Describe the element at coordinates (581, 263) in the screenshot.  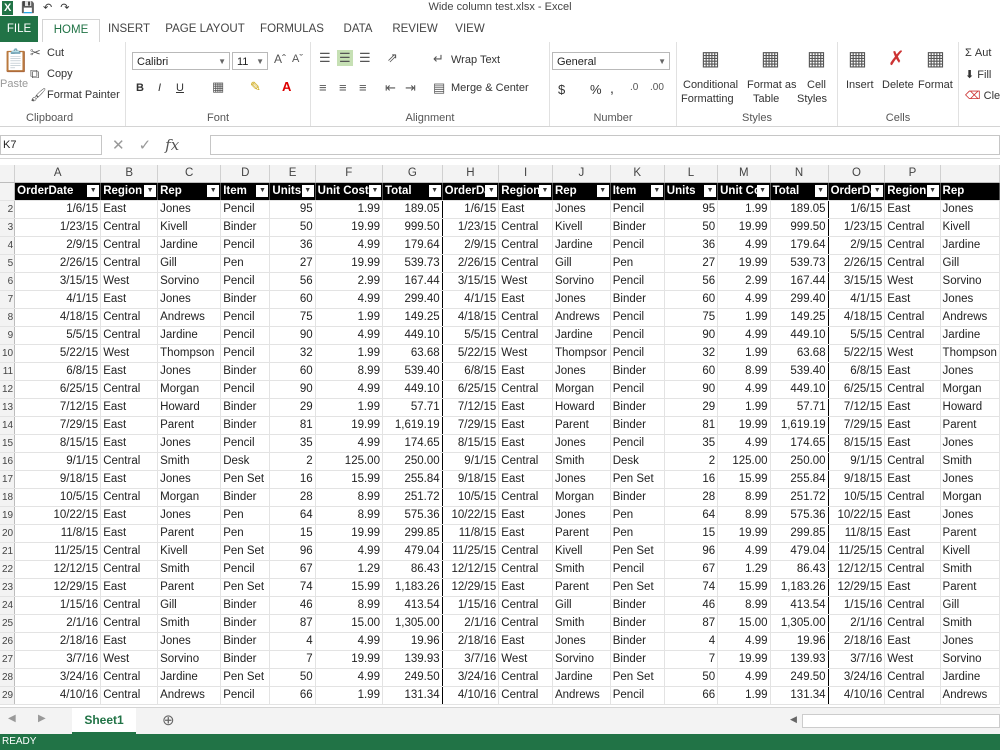
I see `cell: Gill` at that location.